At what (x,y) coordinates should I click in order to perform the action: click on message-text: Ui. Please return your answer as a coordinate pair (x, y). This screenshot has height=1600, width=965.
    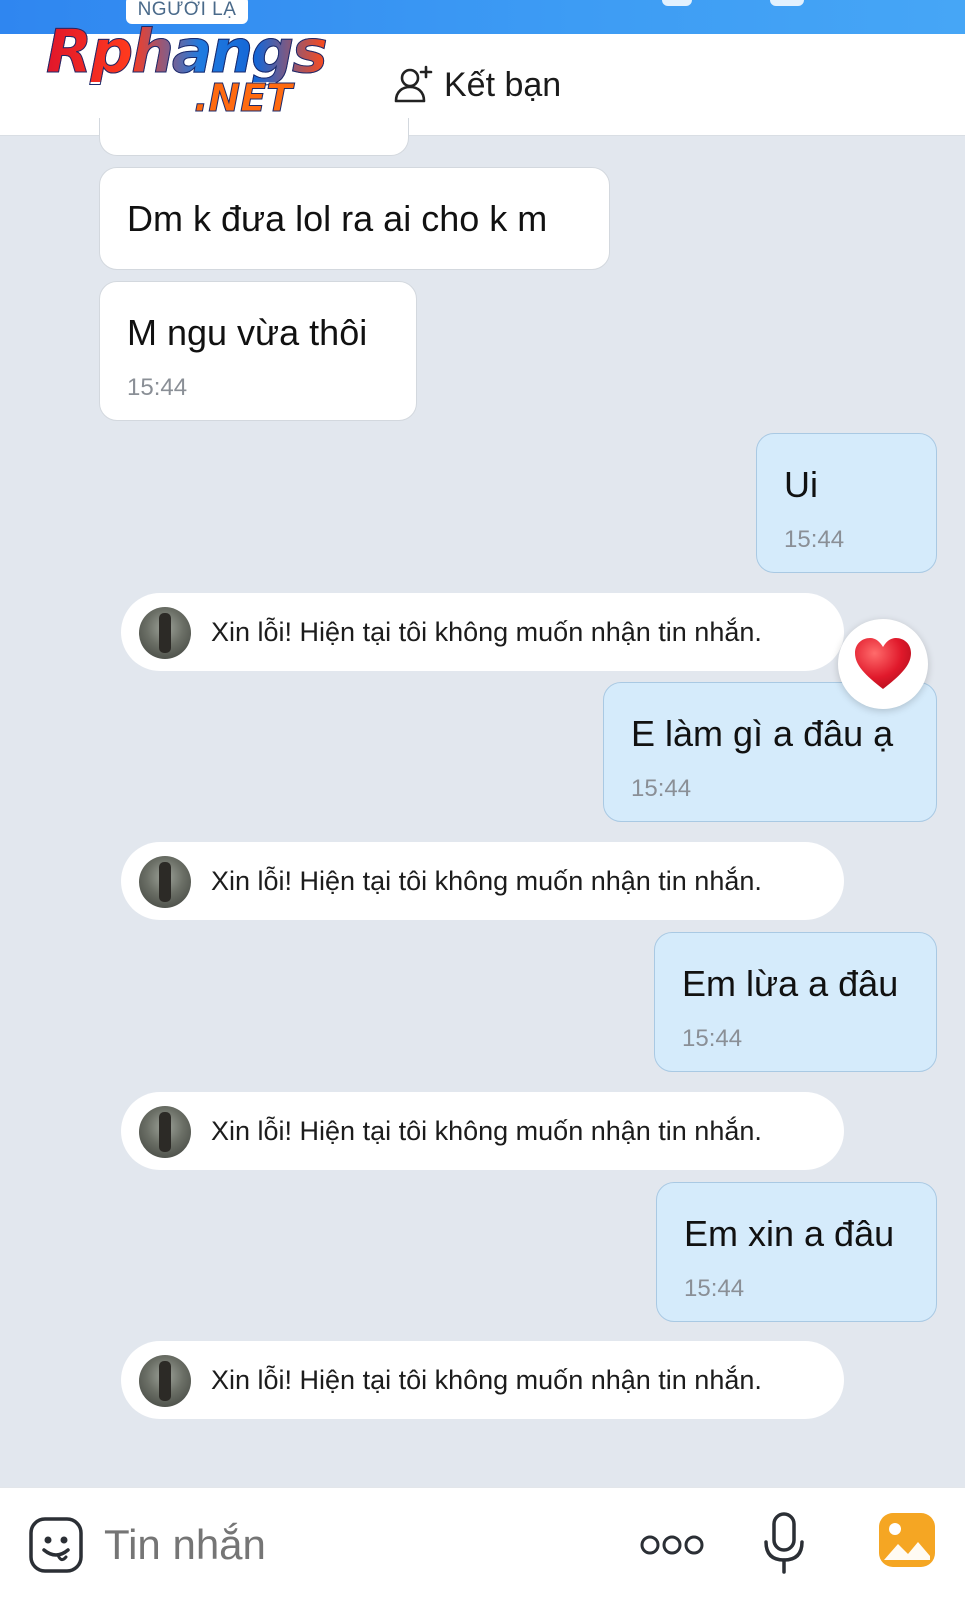
    Looking at the image, I should click on (801, 484).